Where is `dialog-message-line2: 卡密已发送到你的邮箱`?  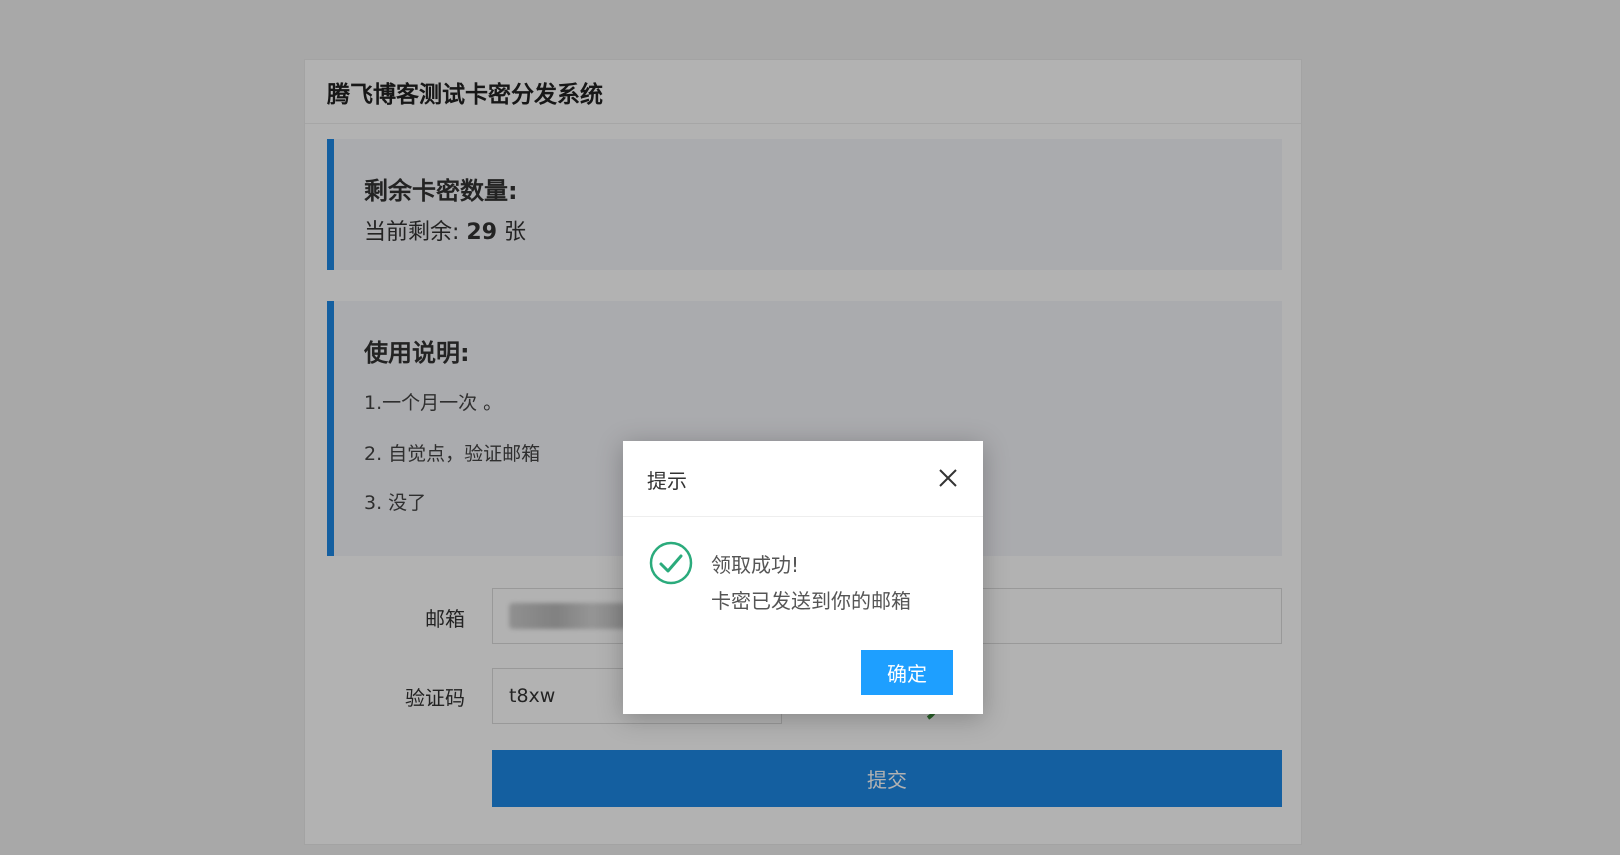
dialog-message-line2: 卡密已发送到你的邮箱 is located at coordinates (811, 601).